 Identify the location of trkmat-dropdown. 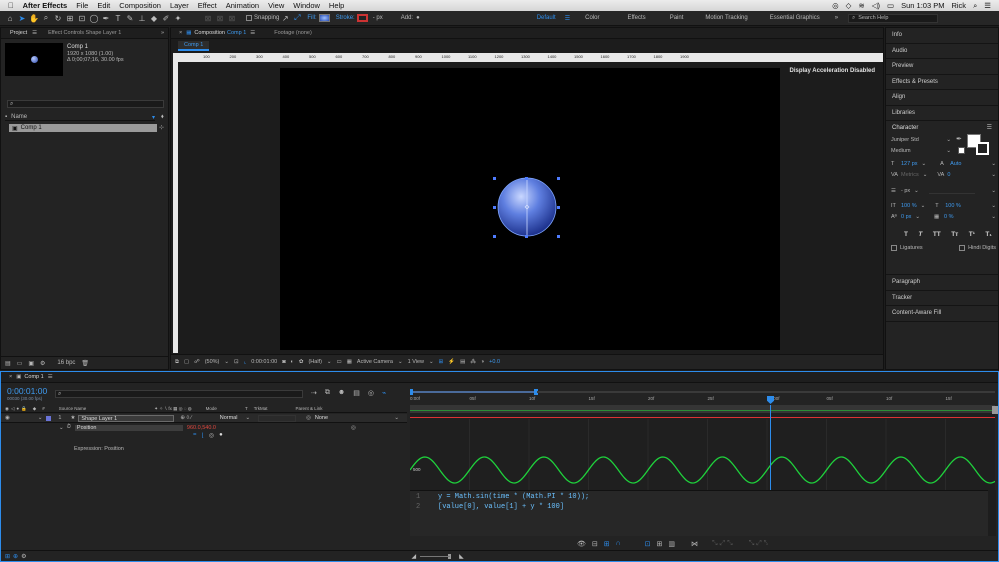
(277, 418).